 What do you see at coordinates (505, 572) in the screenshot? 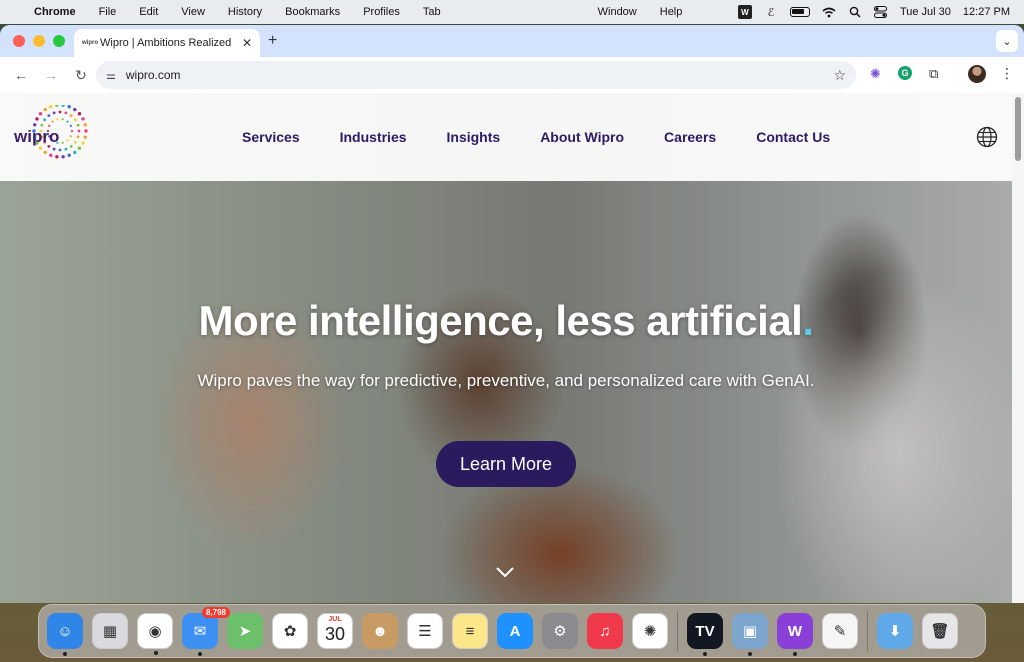
I see `scroll-down-chevron-icon` at bounding box center [505, 572].